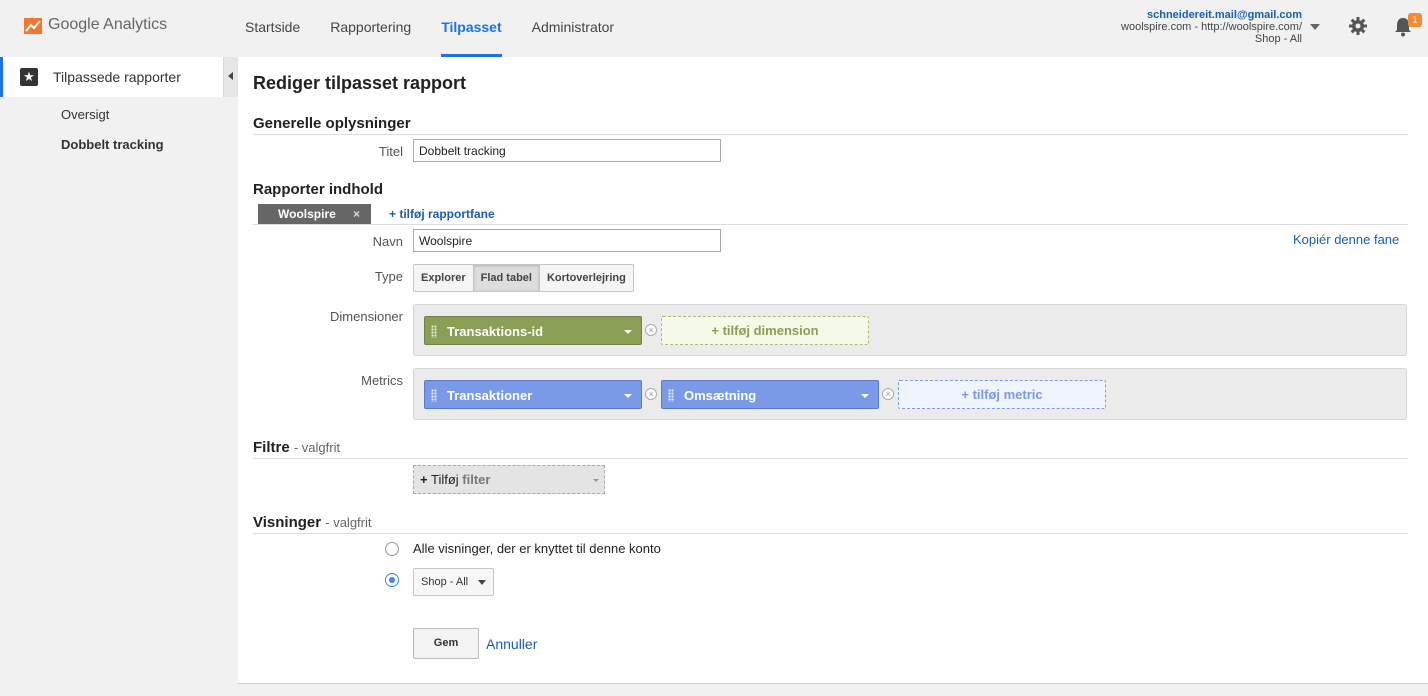  Describe the element at coordinates (444, 479) in the screenshot. I see `add-filter-label: Tilføj` at that location.